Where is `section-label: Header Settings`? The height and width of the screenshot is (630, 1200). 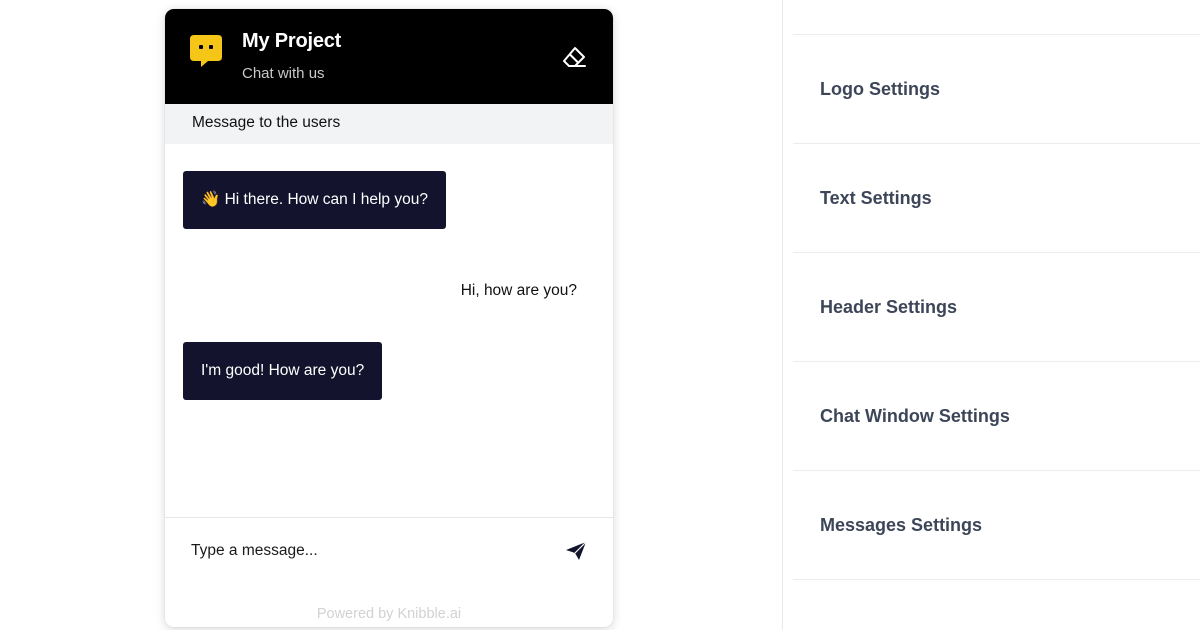
section-label: Header Settings is located at coordinates (889, 307).